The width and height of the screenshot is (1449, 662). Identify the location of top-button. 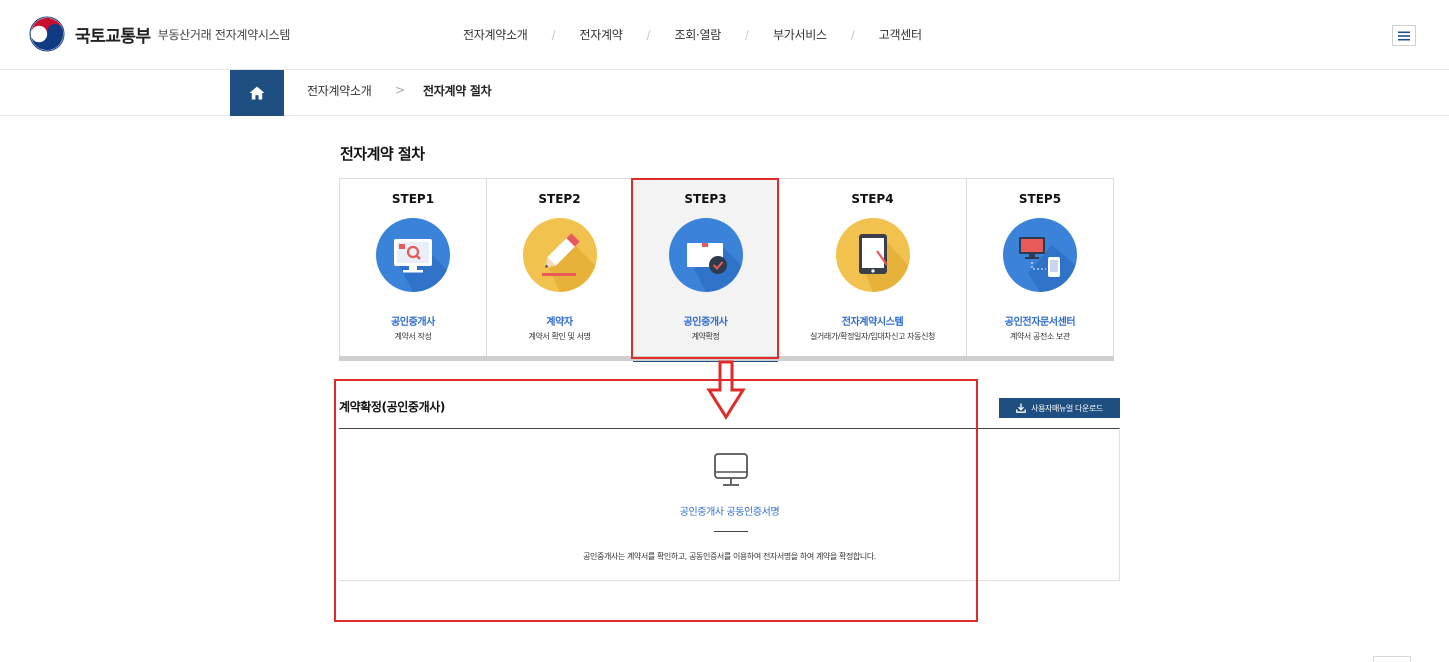
(1392, 659).